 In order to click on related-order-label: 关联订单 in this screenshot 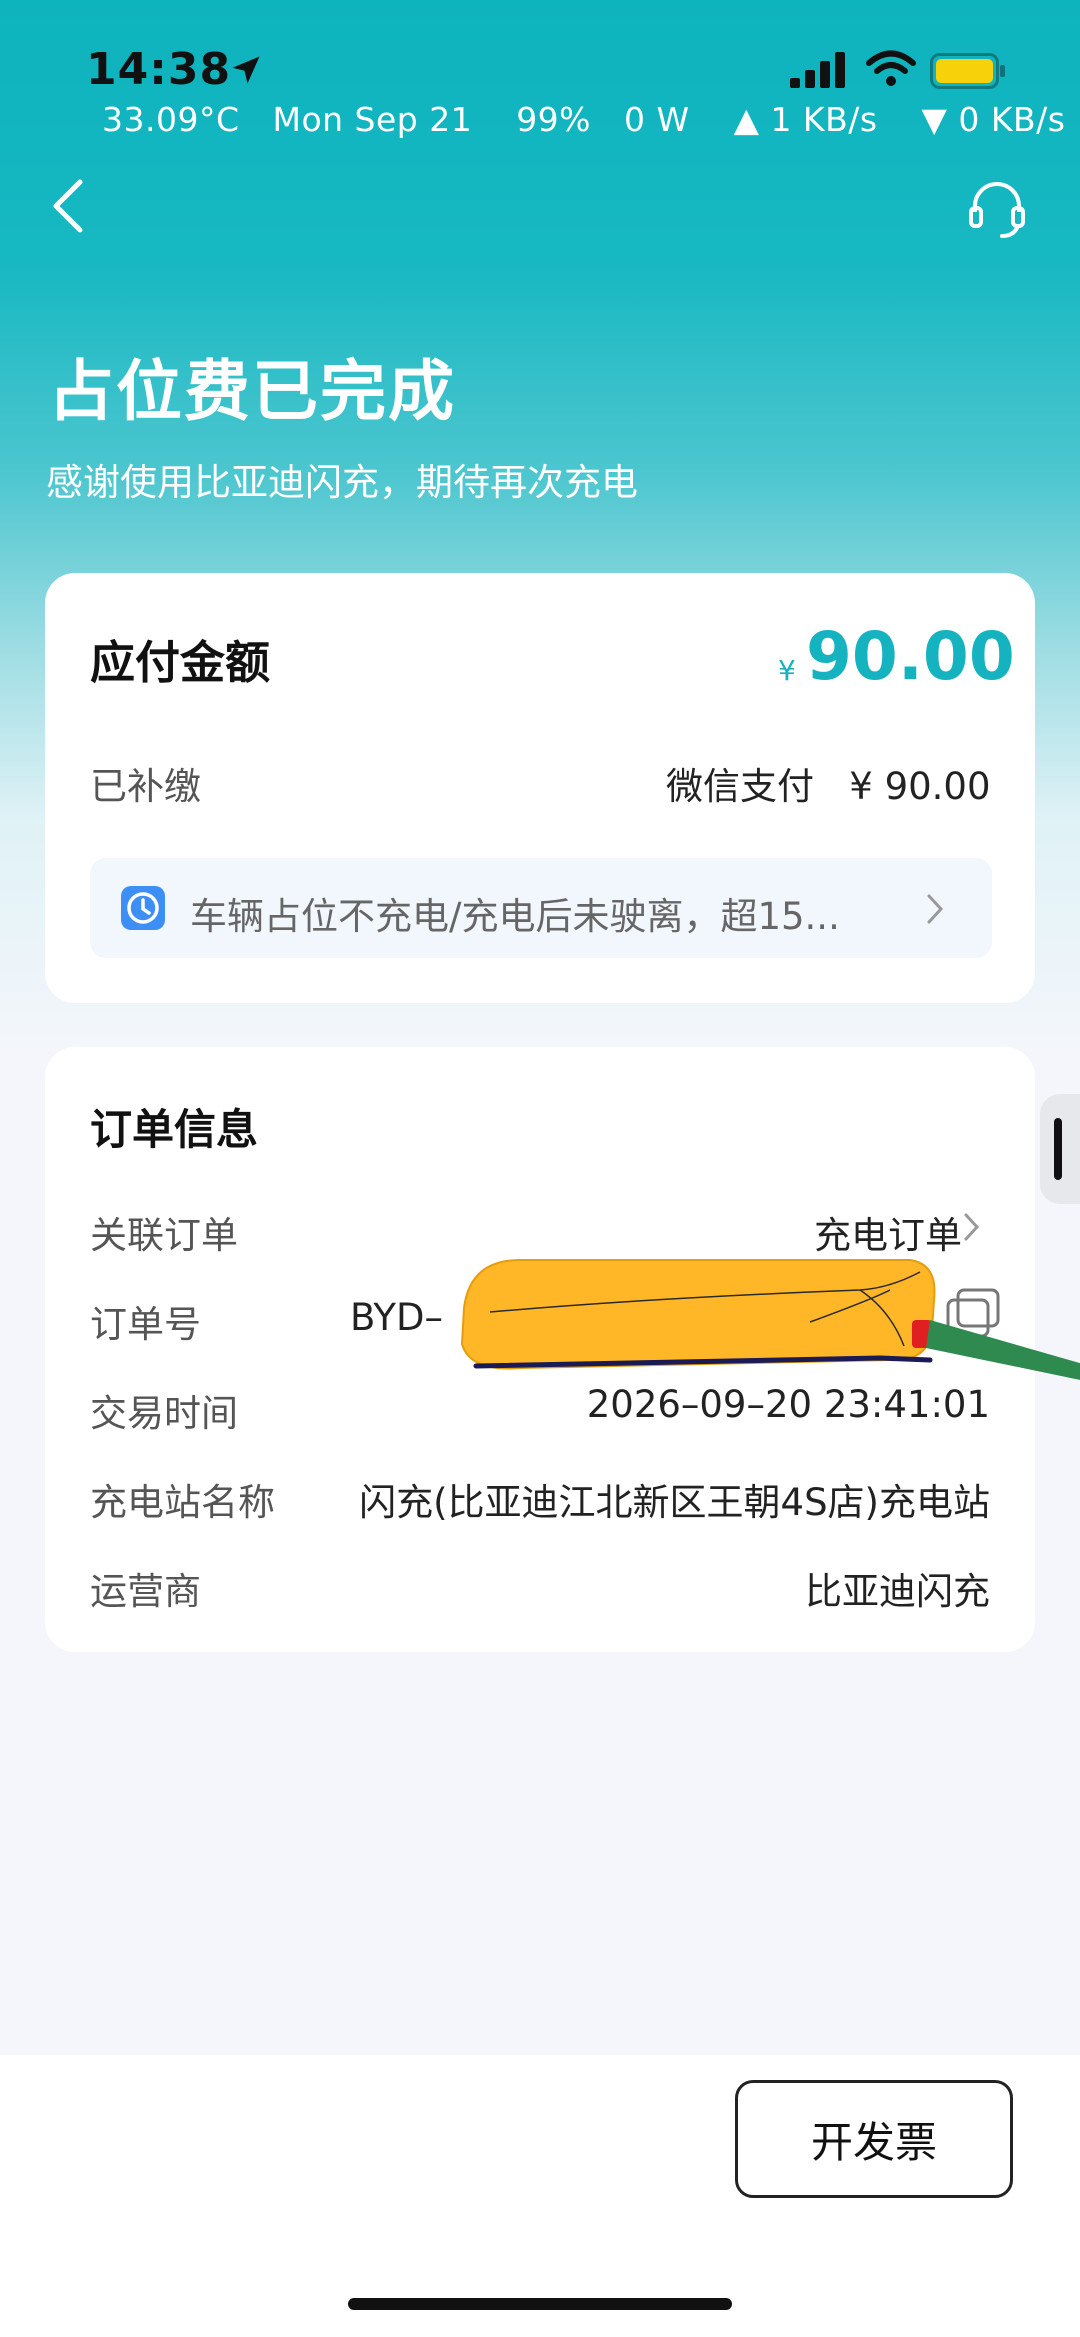, I will do `click(164, 1235)`.